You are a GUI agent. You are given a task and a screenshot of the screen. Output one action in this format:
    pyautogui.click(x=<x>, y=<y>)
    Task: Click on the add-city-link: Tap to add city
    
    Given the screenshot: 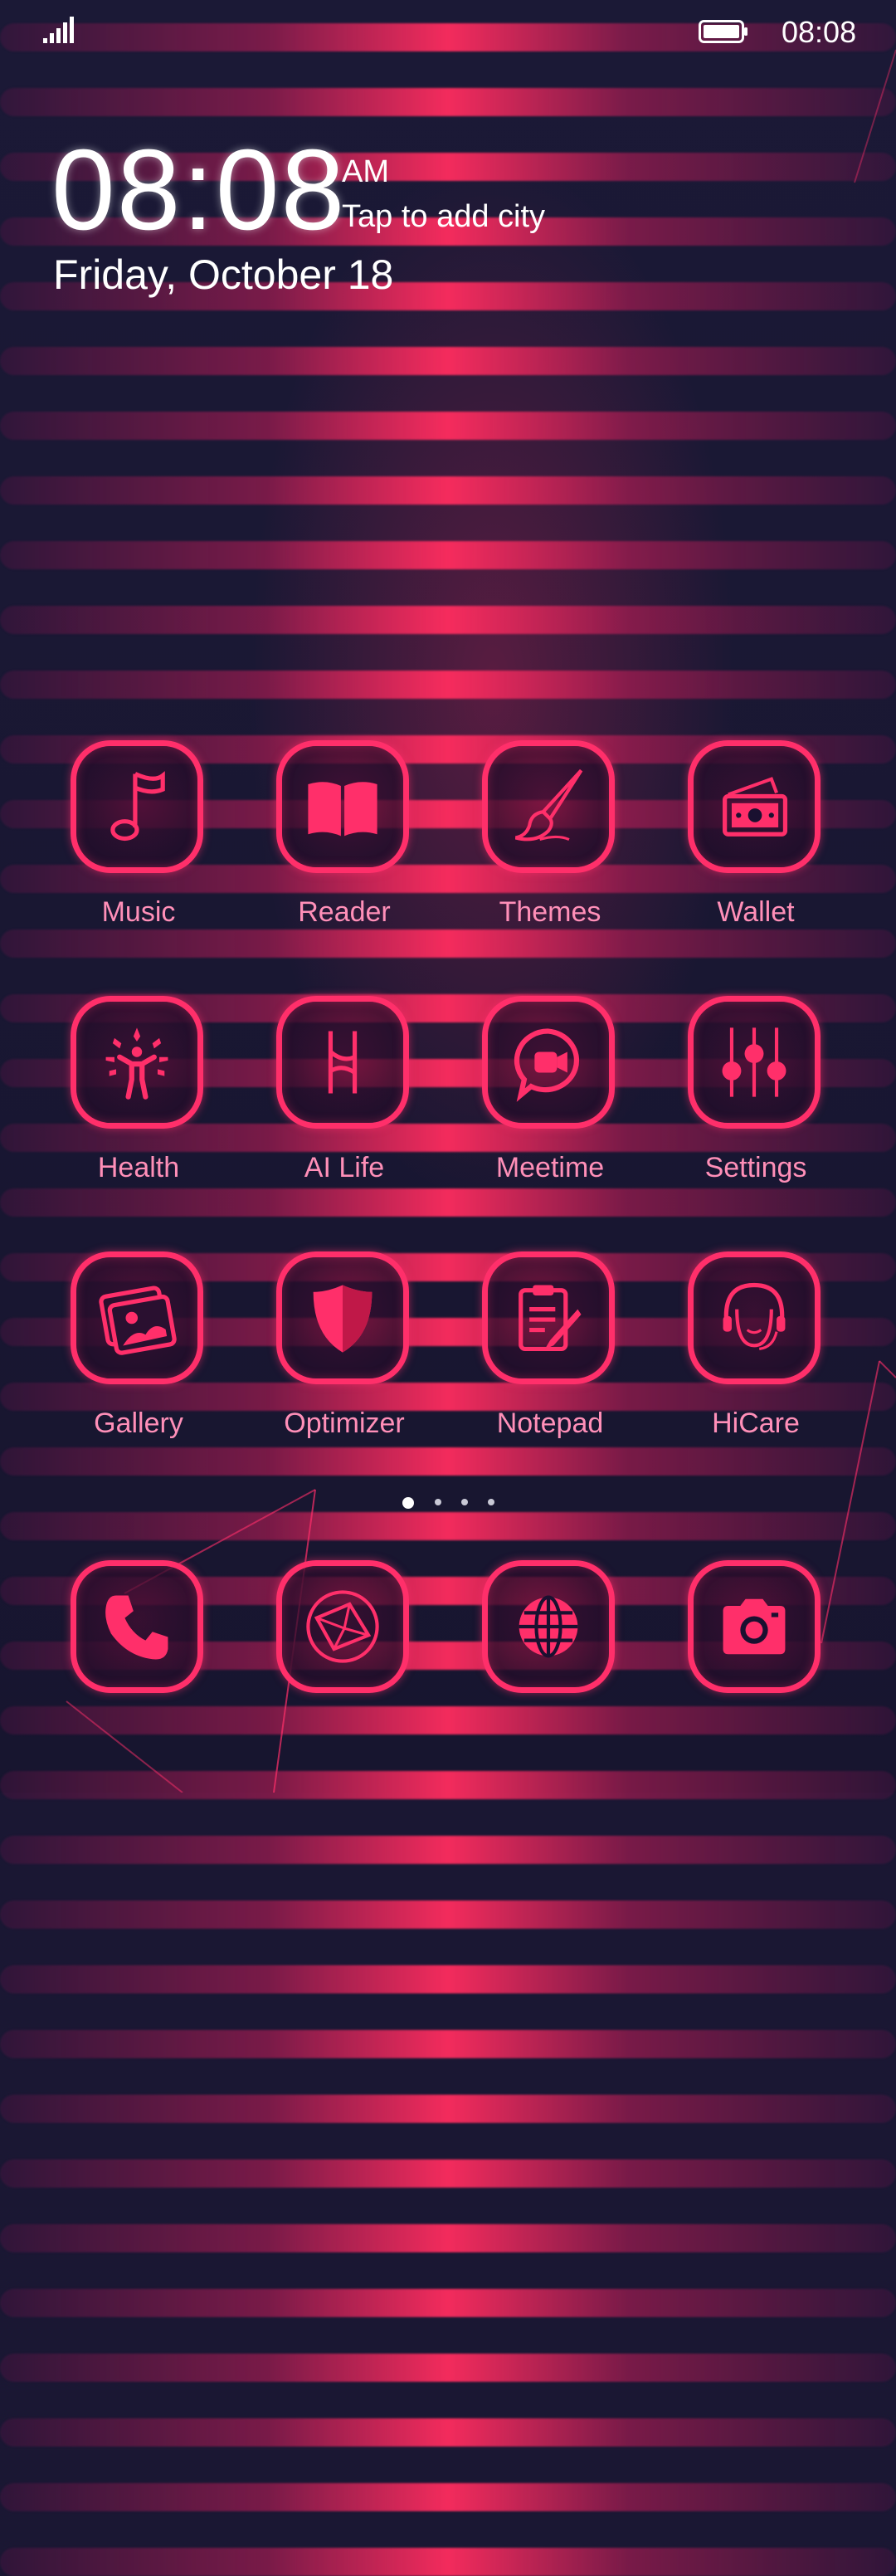 What is the action you would take?
    pyautogui.click(x=443, y=217)
    